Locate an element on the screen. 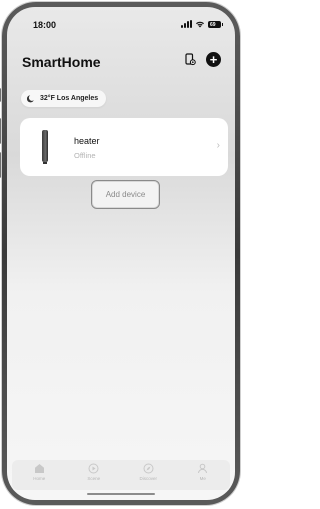 The image size is (320, 509). home-indicator is located at coordinates (121, 494).